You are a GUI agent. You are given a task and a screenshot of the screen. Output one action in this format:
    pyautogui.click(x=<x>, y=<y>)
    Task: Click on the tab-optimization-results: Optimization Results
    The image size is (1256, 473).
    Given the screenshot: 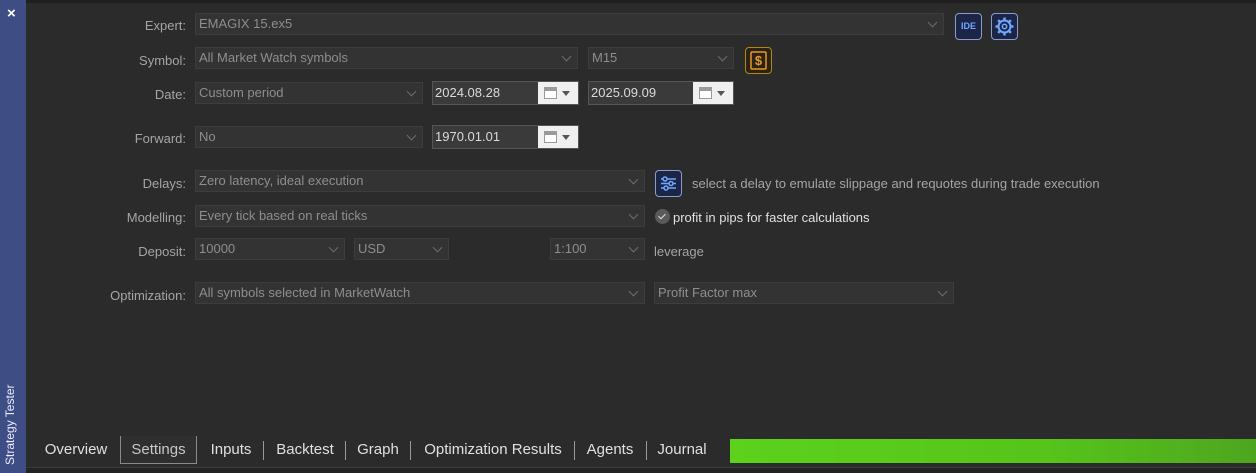 What is the action you would take?
    pyautogui.click(x=493, y=450)
    